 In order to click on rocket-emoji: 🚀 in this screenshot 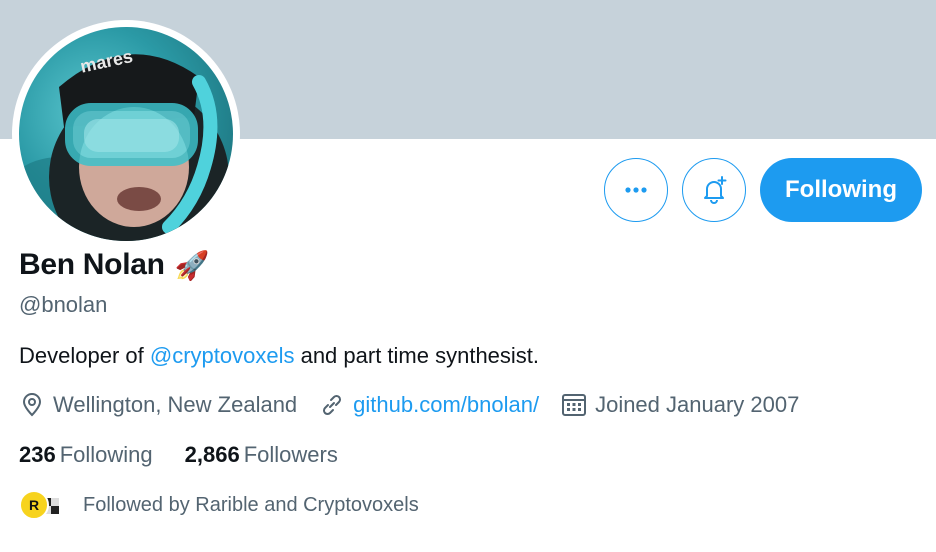, I will do `click(192, 265)`.